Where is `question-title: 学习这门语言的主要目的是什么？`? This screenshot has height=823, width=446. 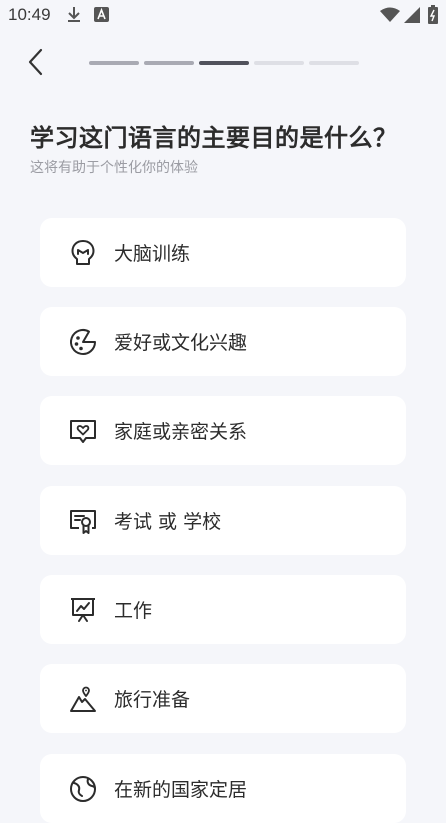
question-title: 学习这门语言的主要目的是什么？ is located at coordinates (214, 138).